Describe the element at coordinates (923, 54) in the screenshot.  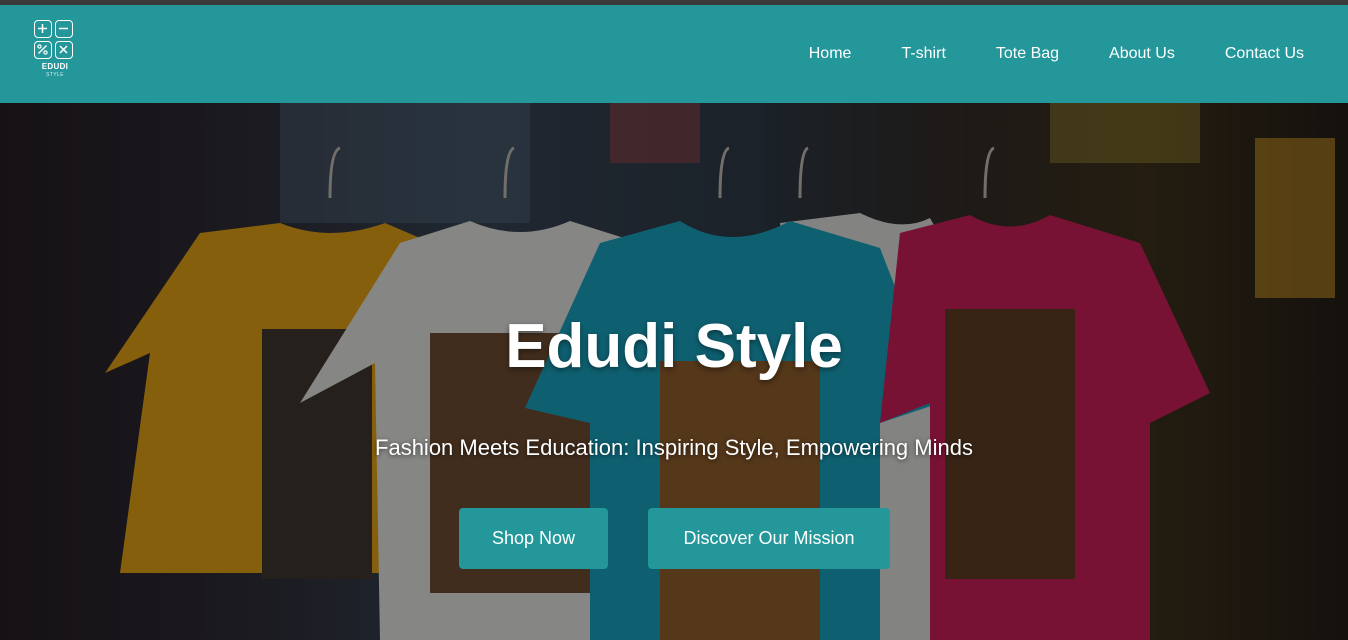
I see `nav-tshirt-link: T-shirt` at that location.